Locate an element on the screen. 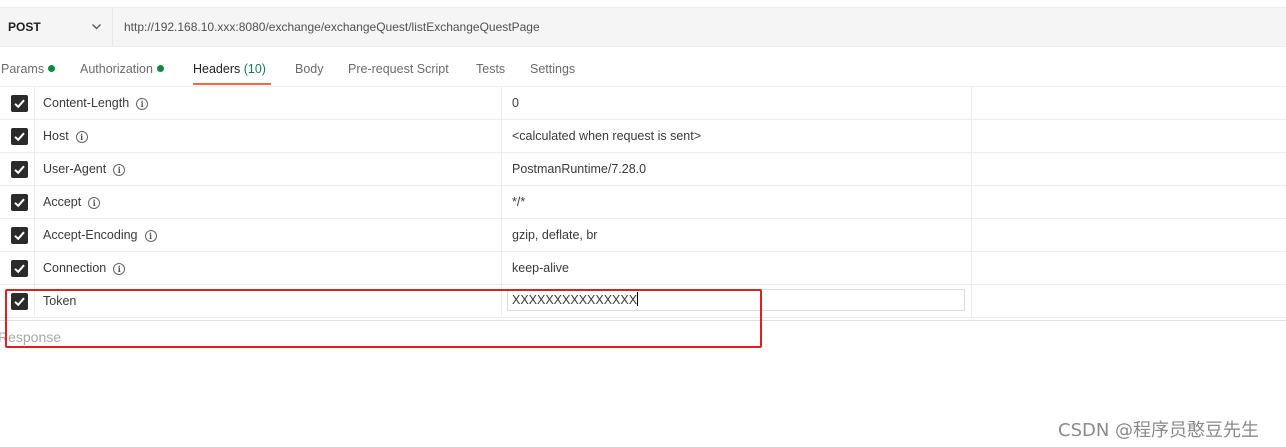  table-row: Connection i keep-alive is located at coordinates (643, 268).